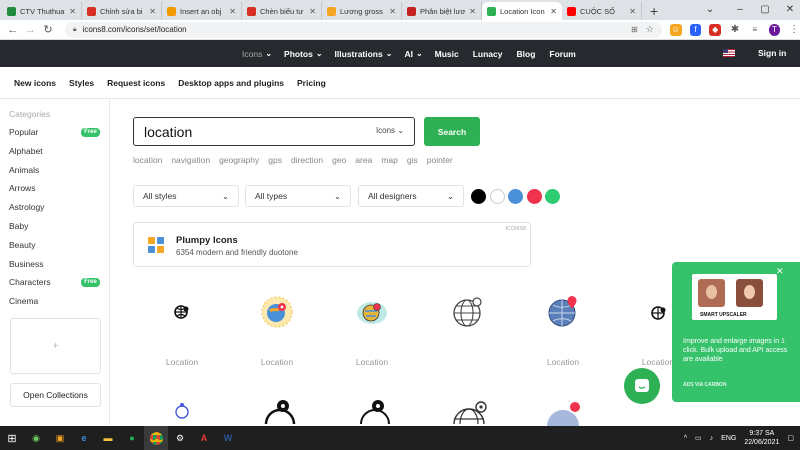  What do you see at coordinates (728, 438) in the screenshot?
I see `language-indicator: ENG` at bounding box center [728, 438].